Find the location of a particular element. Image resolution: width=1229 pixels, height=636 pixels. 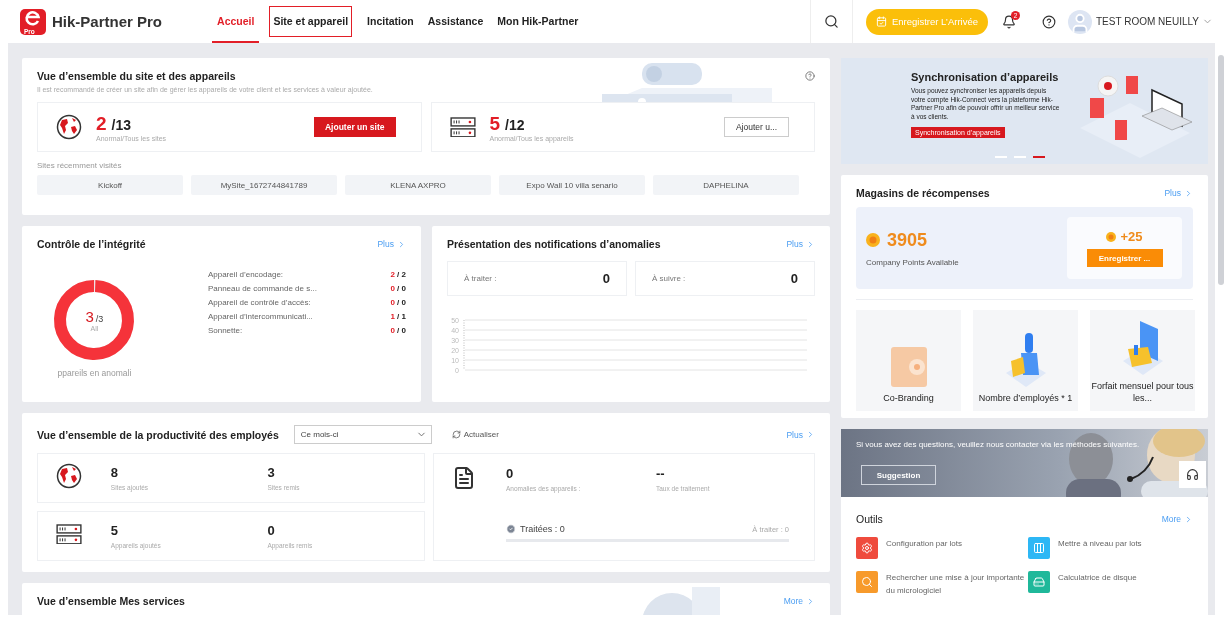

counter-label: À suivre : is located at coordinates (669, 278).